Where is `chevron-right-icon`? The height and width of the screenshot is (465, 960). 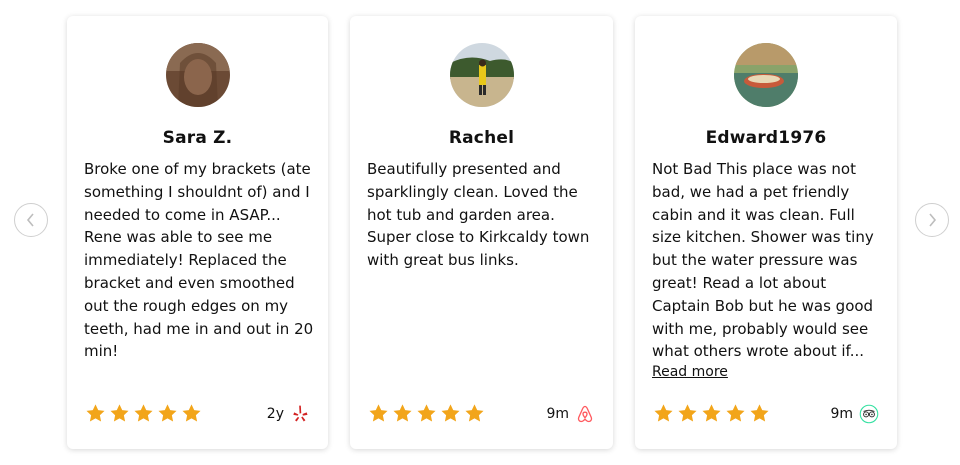 chevron-right-icon is located at coordinates (933, 220).